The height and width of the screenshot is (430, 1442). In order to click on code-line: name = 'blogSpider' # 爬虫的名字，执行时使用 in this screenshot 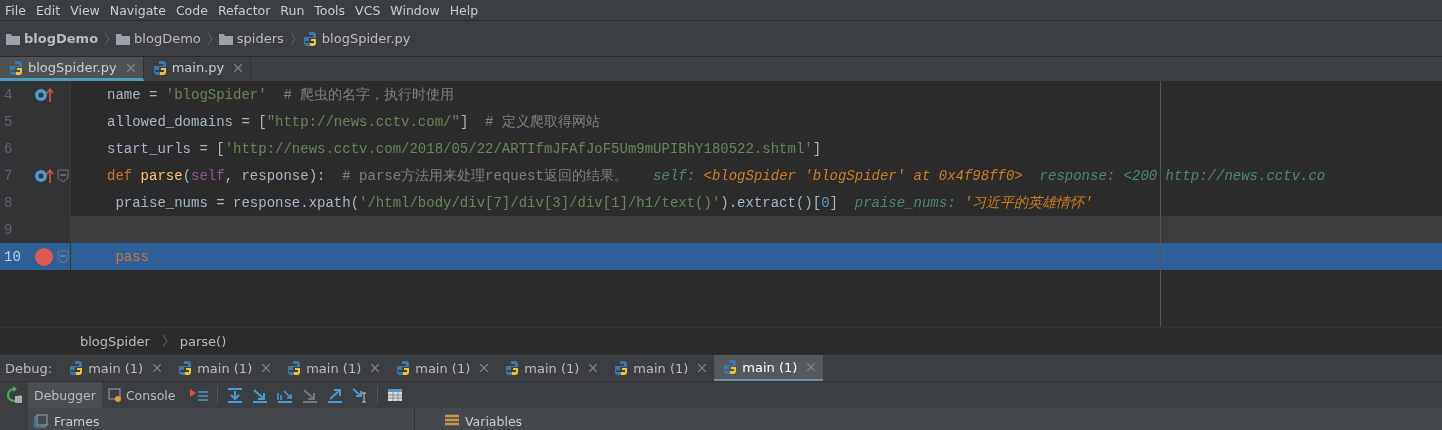, I will do `click(280, 94)`.